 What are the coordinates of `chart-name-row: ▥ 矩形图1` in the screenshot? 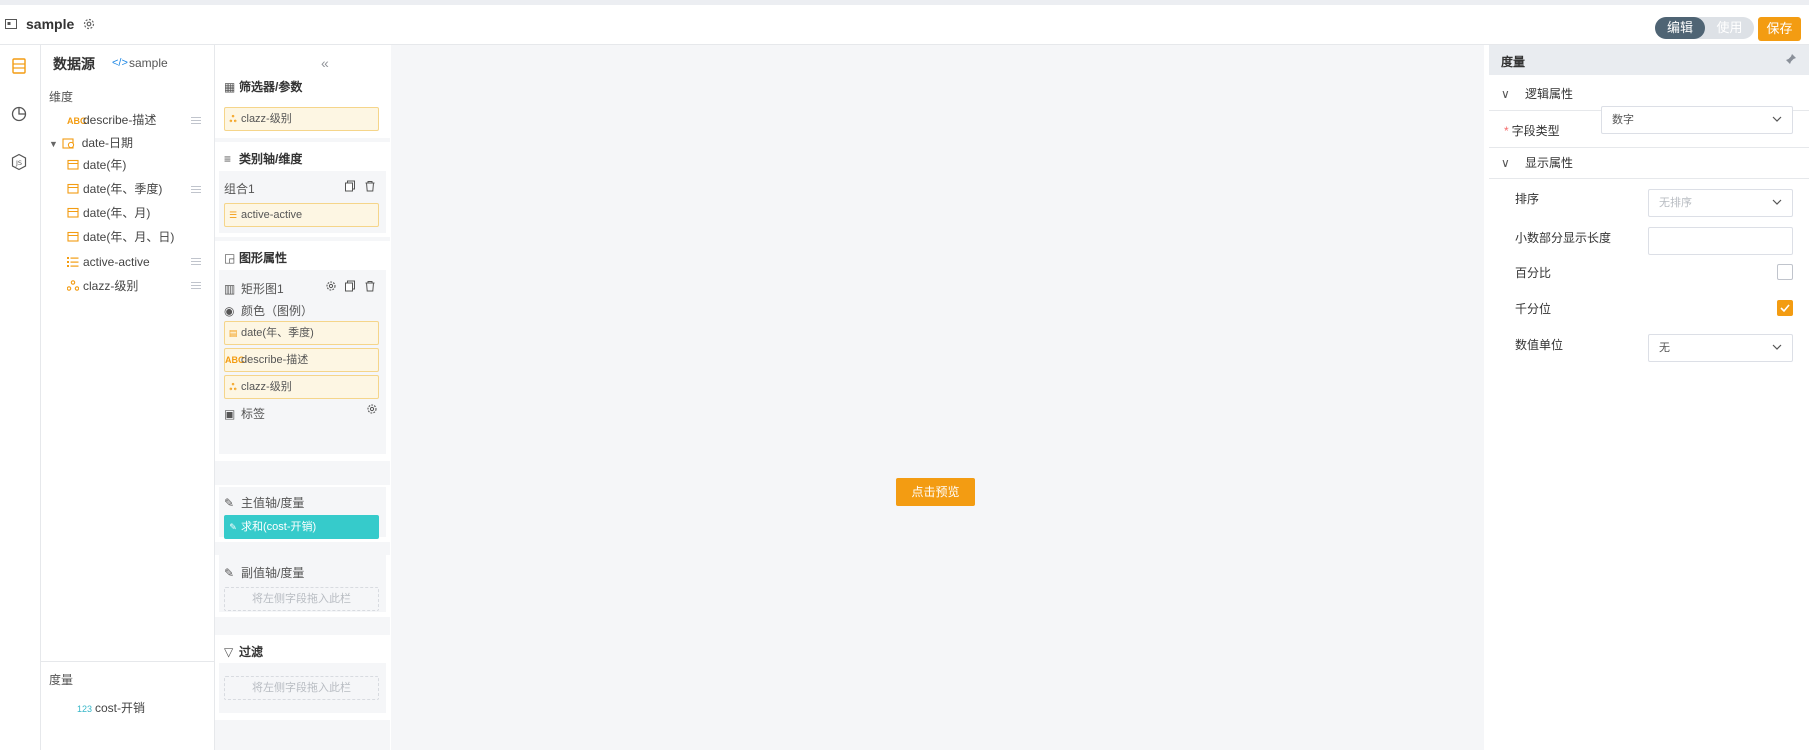 It's located at (254, 288).